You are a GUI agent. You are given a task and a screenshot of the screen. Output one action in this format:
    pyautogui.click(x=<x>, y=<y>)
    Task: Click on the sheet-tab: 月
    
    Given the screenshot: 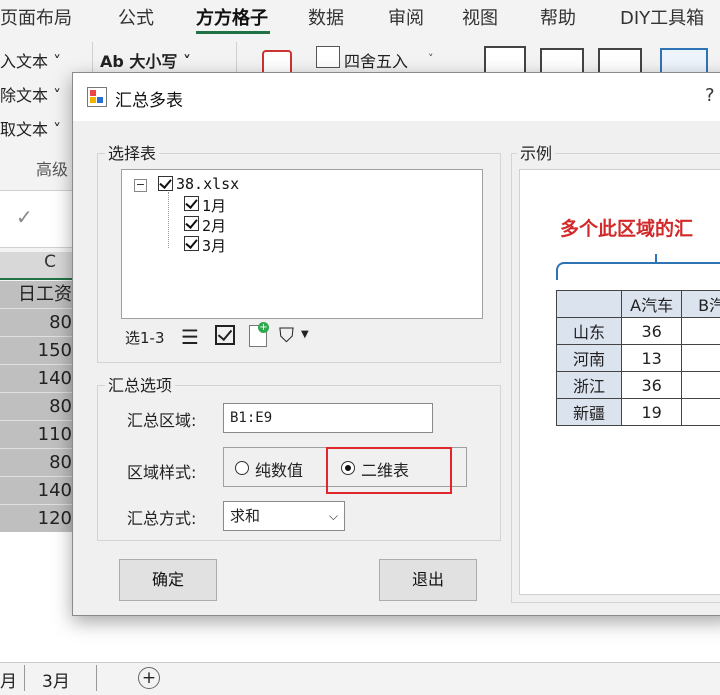 What is the action you would take?
    pyautogui.click(x=8, y=679)
    